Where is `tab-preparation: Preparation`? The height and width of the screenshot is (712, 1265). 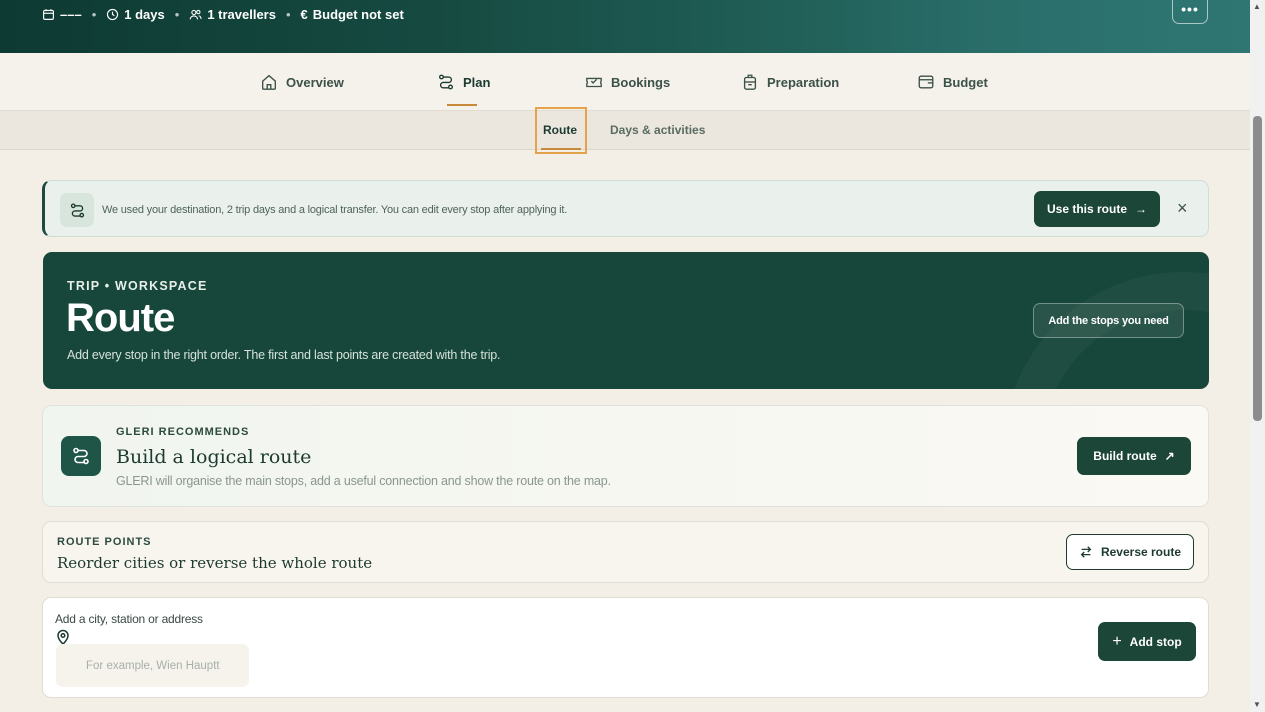
tab-preparation: Preparation is located at coordinates (790, 82).